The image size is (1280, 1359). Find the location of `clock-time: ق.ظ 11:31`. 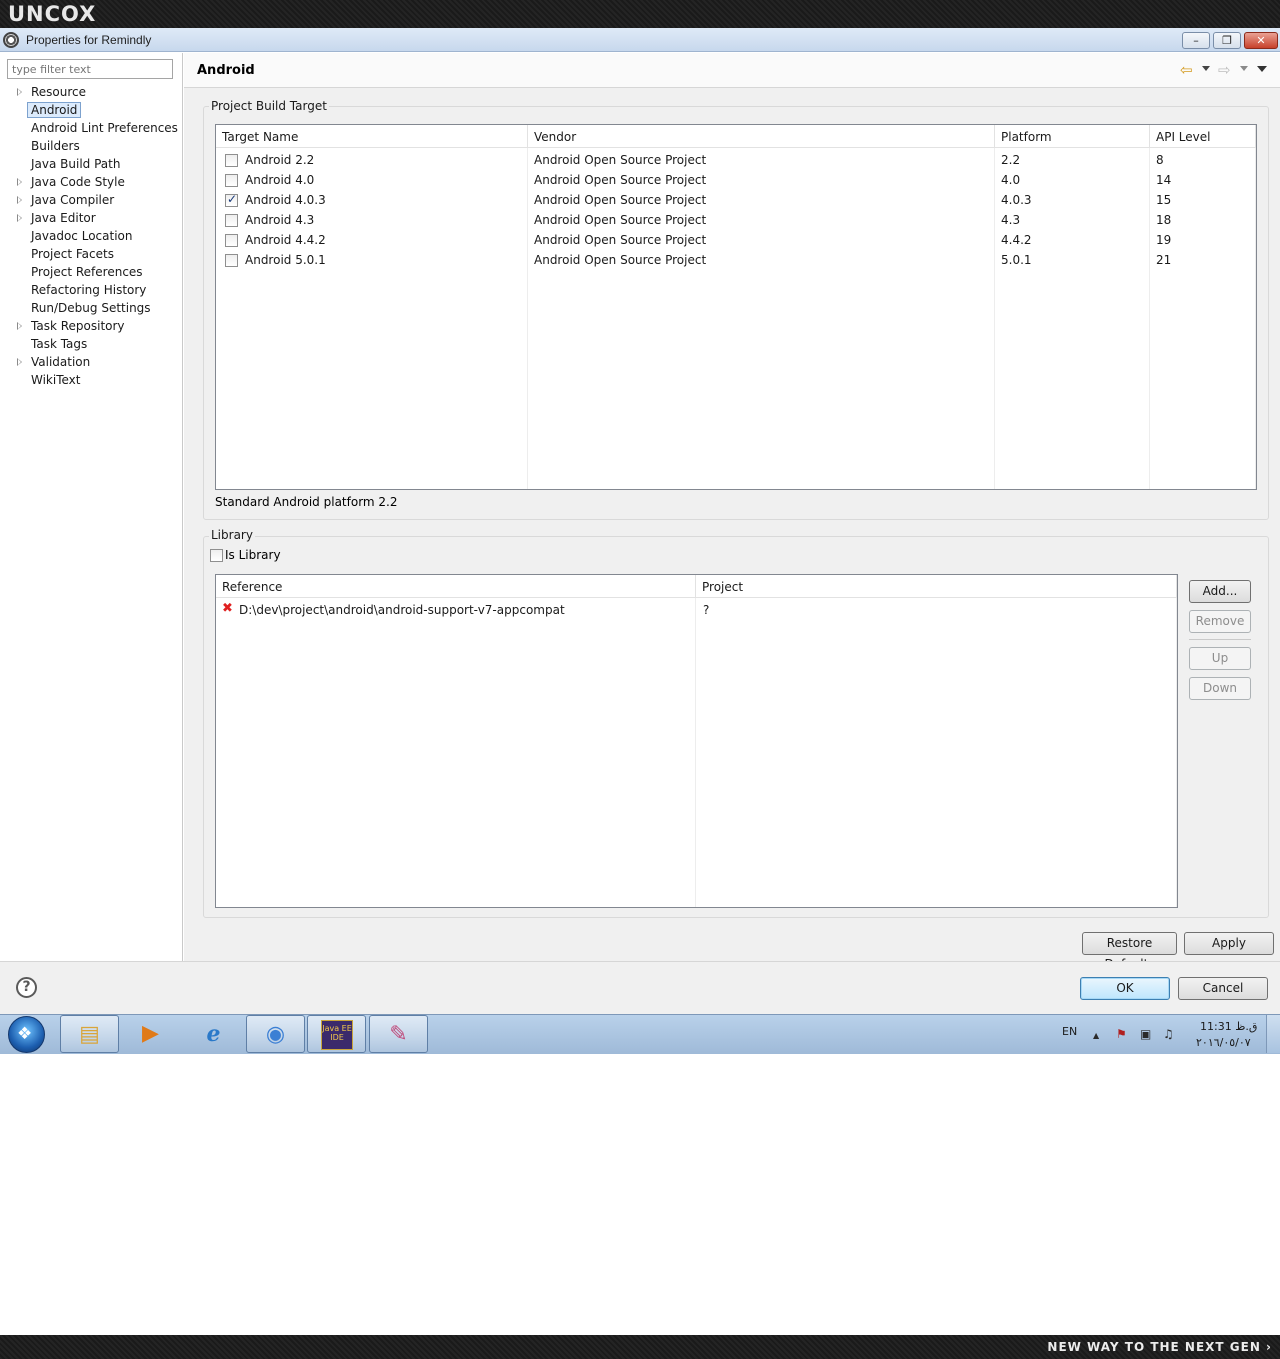

clock-time: ق.ظ 11:31 is located at coordinates (1228, 1026).